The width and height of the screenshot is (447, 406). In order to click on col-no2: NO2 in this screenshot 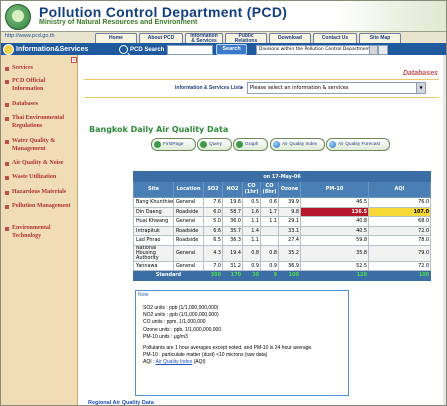, I will do `click(232, 189)`.